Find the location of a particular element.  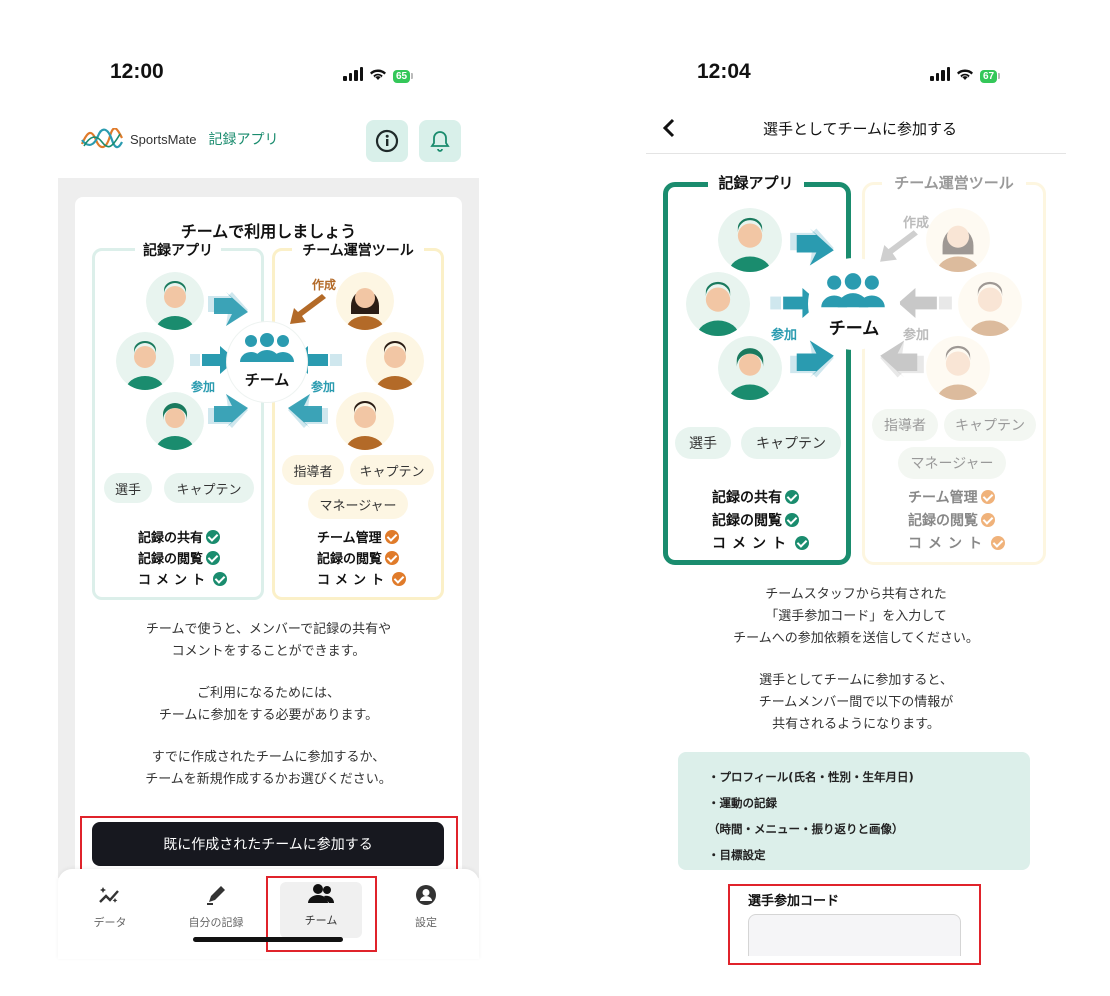

notification-button is located at coordinates (440, 141).